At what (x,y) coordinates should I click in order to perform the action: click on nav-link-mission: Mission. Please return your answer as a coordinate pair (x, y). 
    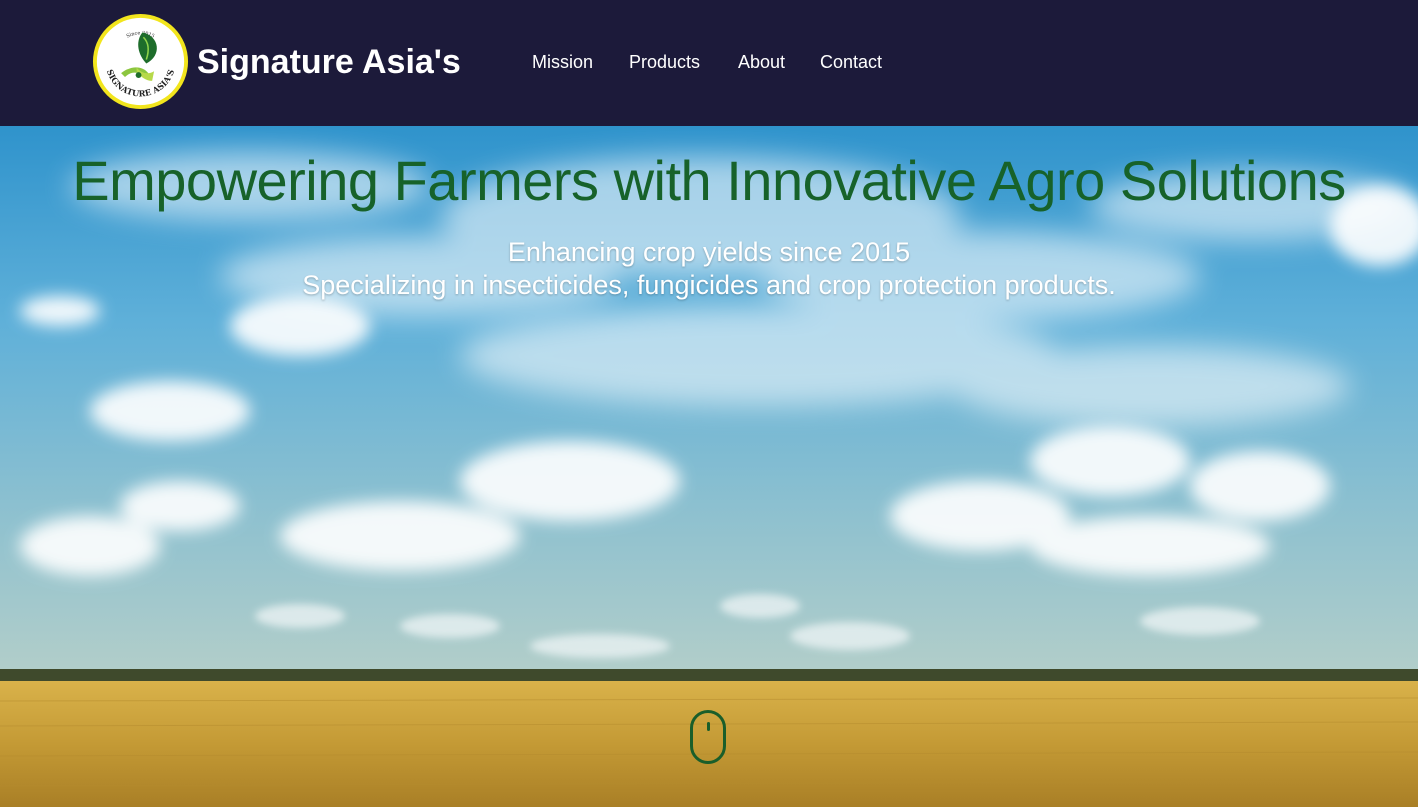
    Looking at the image, I should click on (562, 62).